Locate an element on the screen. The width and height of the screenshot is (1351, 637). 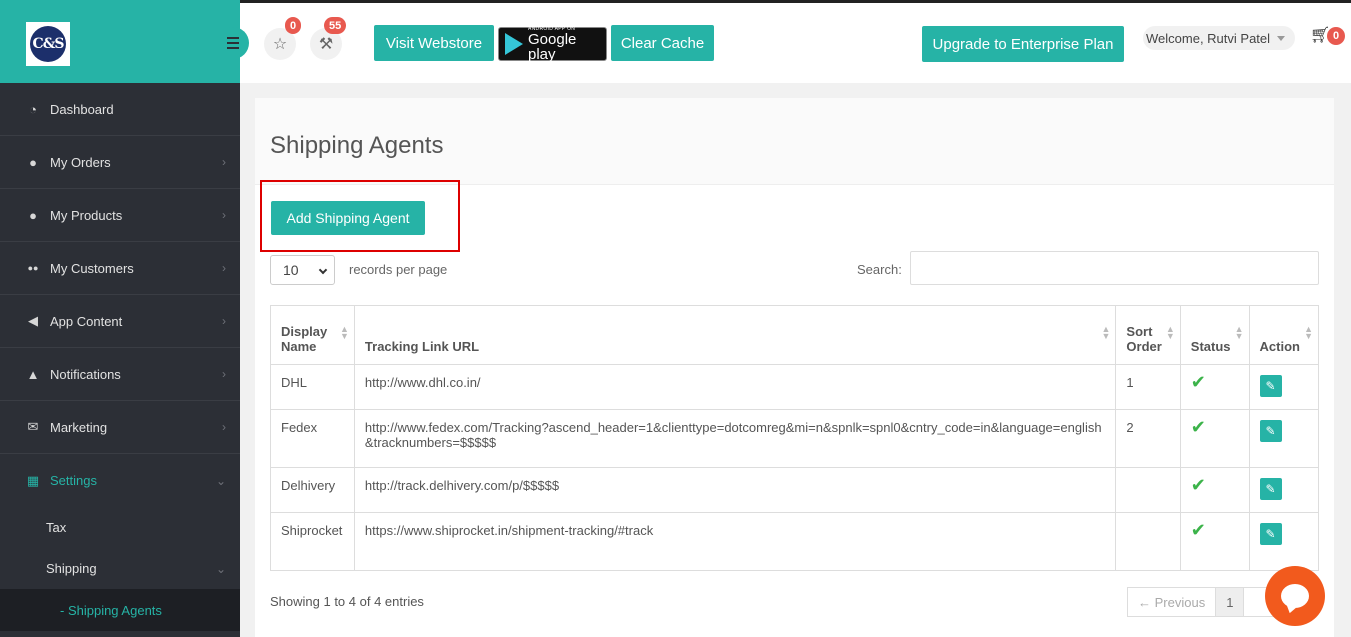
sidebar-subitem-shipping-agents: - Shipping Agents is located at coordinates (120, 610).